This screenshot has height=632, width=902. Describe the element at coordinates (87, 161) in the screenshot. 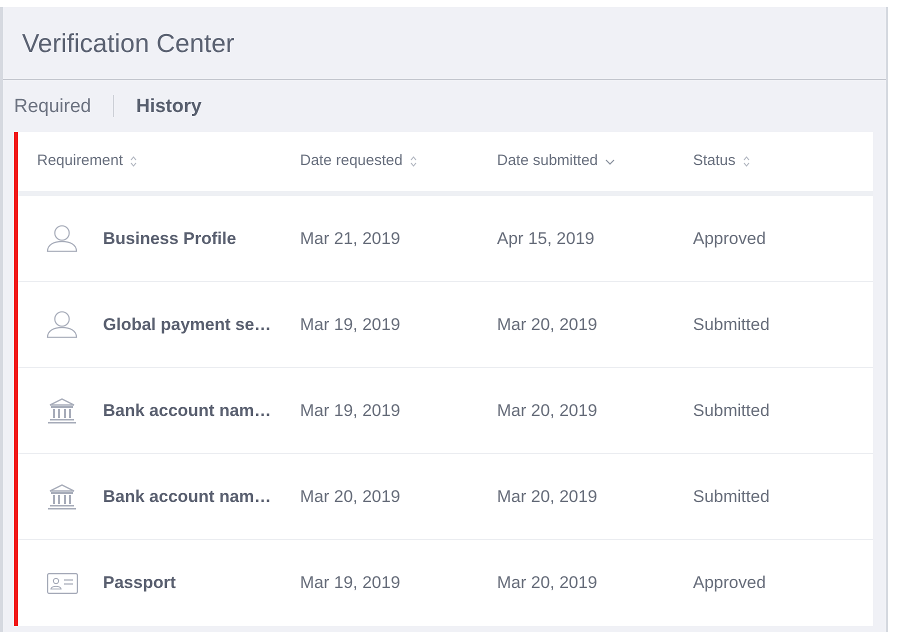

I see `column-header: Requirement` at that location.